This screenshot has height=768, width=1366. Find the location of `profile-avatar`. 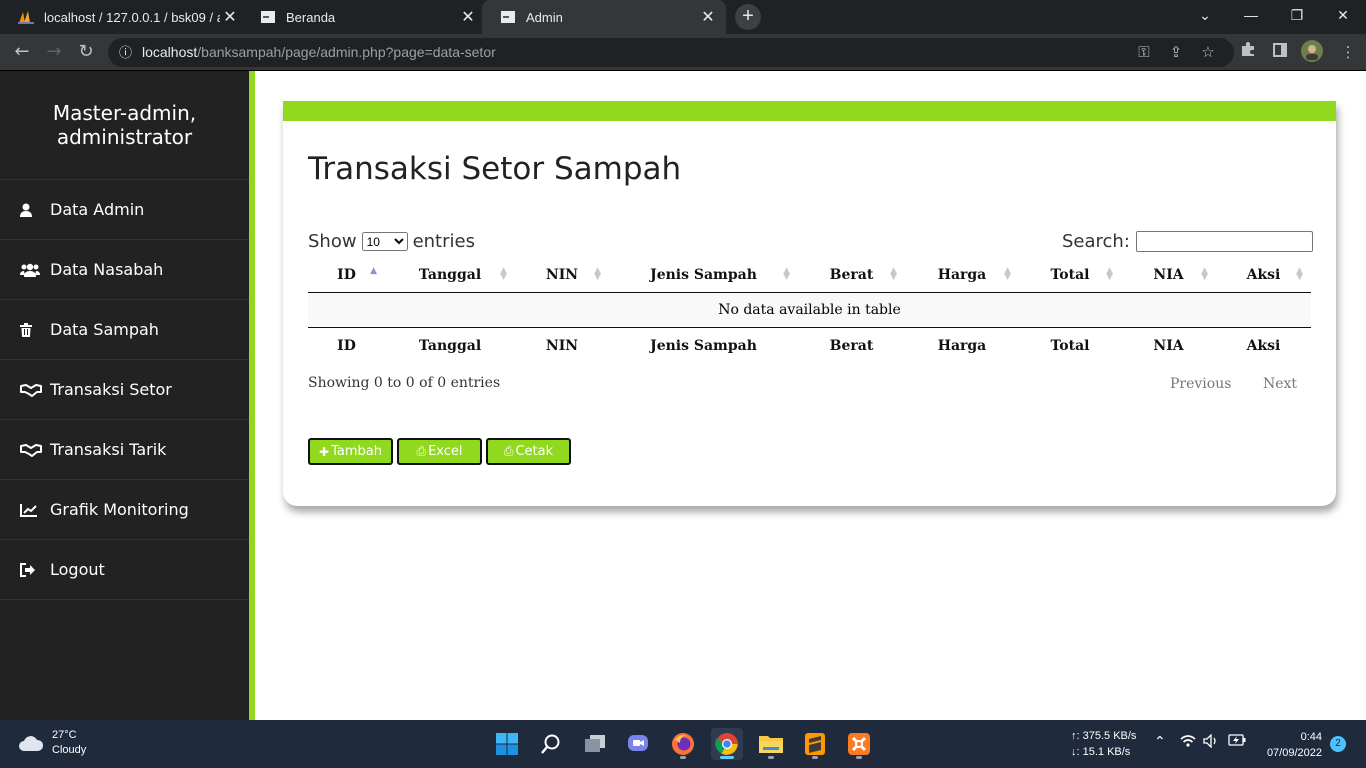

profile-avatar is located at coordinates (1312, 52).